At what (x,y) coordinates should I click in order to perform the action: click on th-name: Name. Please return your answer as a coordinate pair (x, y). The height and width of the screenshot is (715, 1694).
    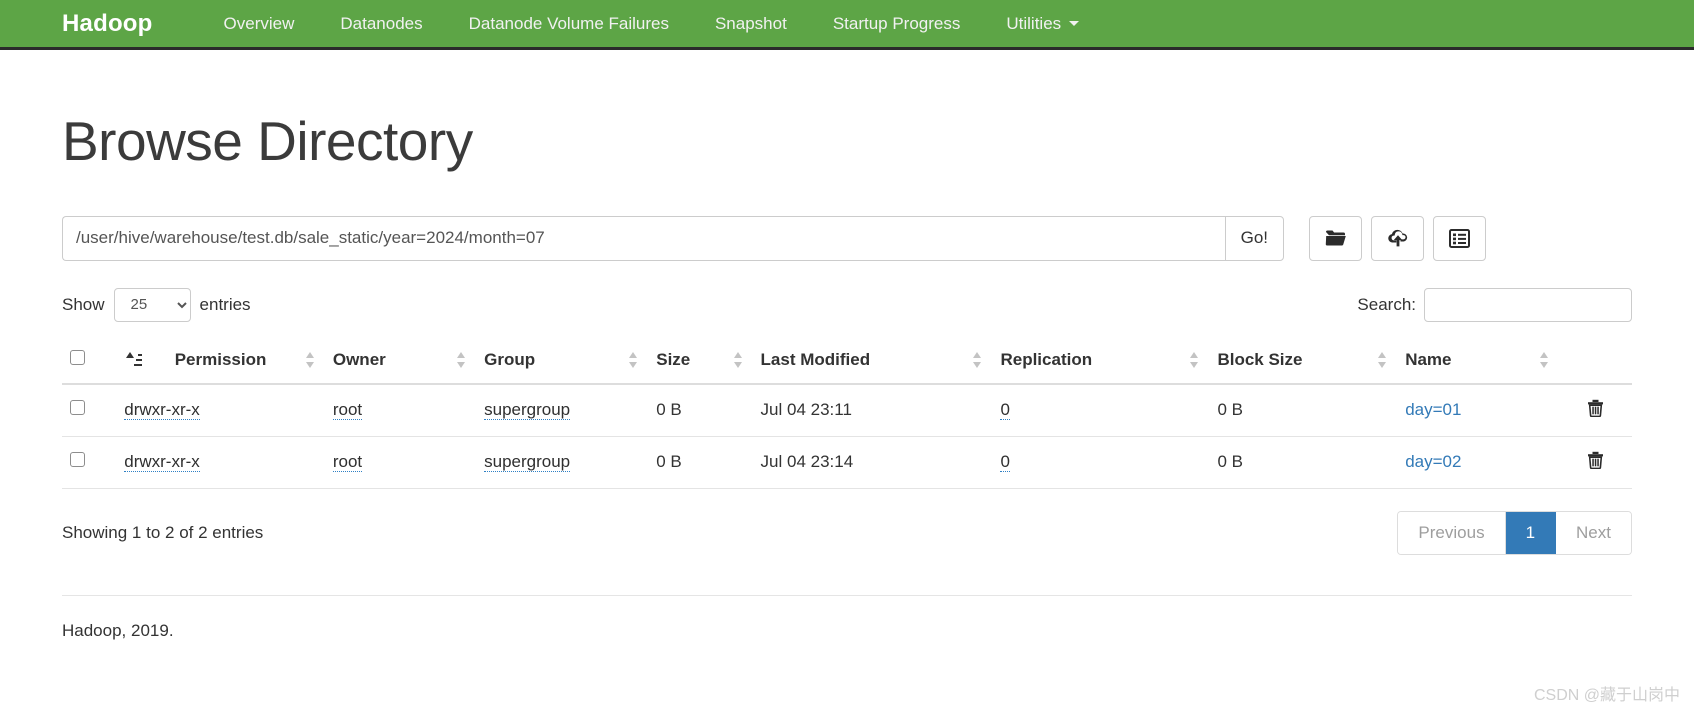
    Looking at the image, I should click on (1478, 362).